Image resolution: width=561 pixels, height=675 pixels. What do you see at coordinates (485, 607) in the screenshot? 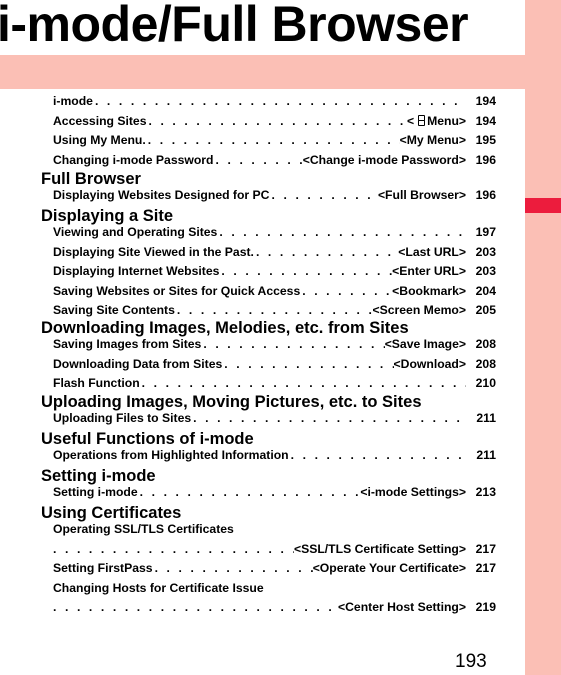
I see `page-ref: 219` at bounding box center [485, 607].